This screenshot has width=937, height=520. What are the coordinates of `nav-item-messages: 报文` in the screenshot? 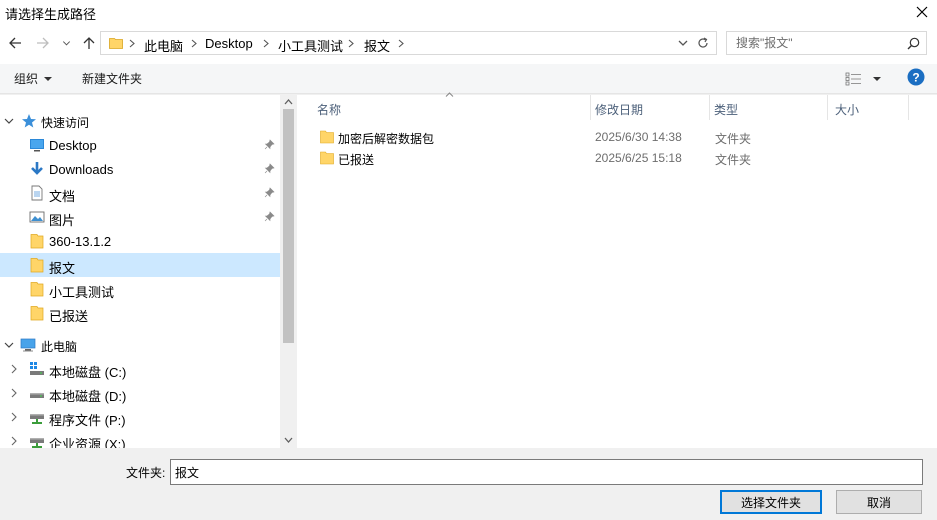 It's located at (140, 265).